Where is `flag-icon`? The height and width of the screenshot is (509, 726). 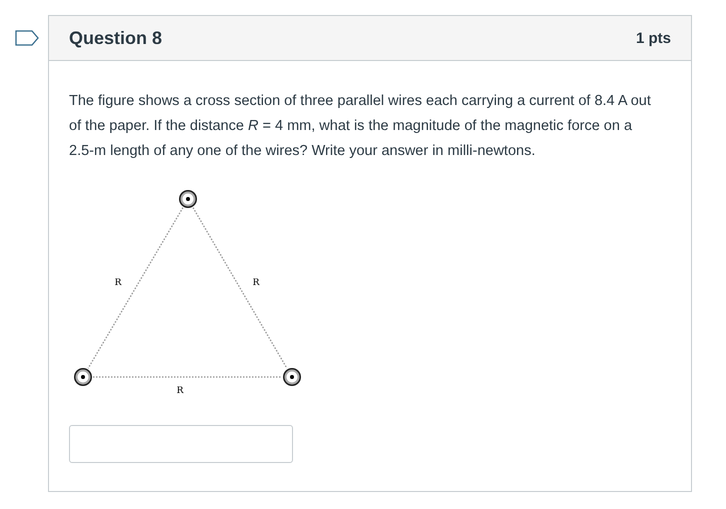 flag-icon is located at coordinates (27, 38).